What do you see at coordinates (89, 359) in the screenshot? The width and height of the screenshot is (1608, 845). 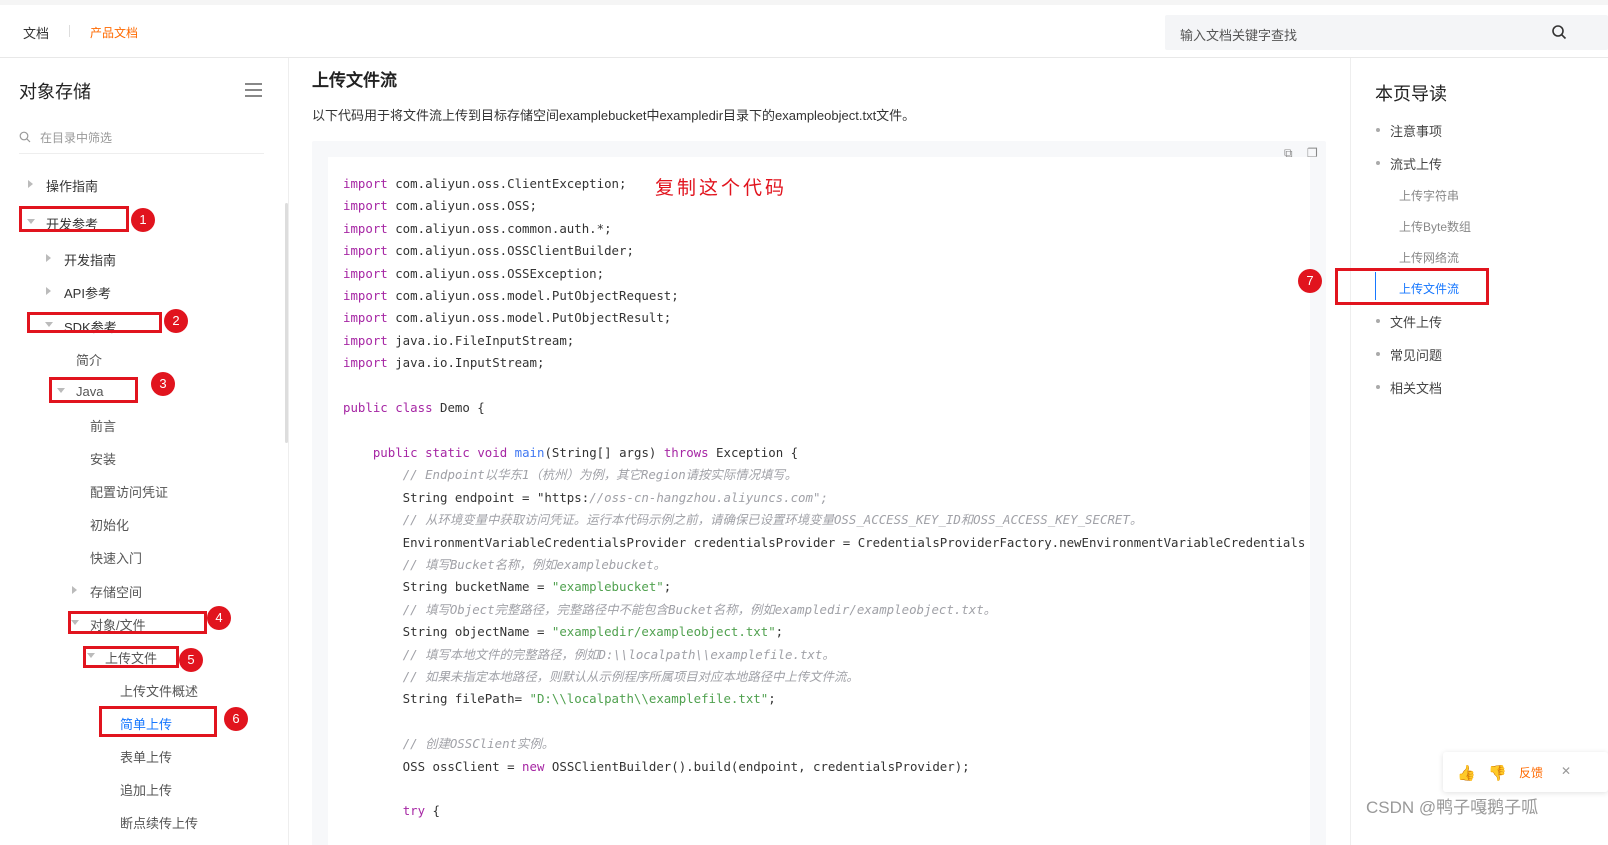 I see `sidebar-item-intro: 简介` at bounding box center [89, 359].